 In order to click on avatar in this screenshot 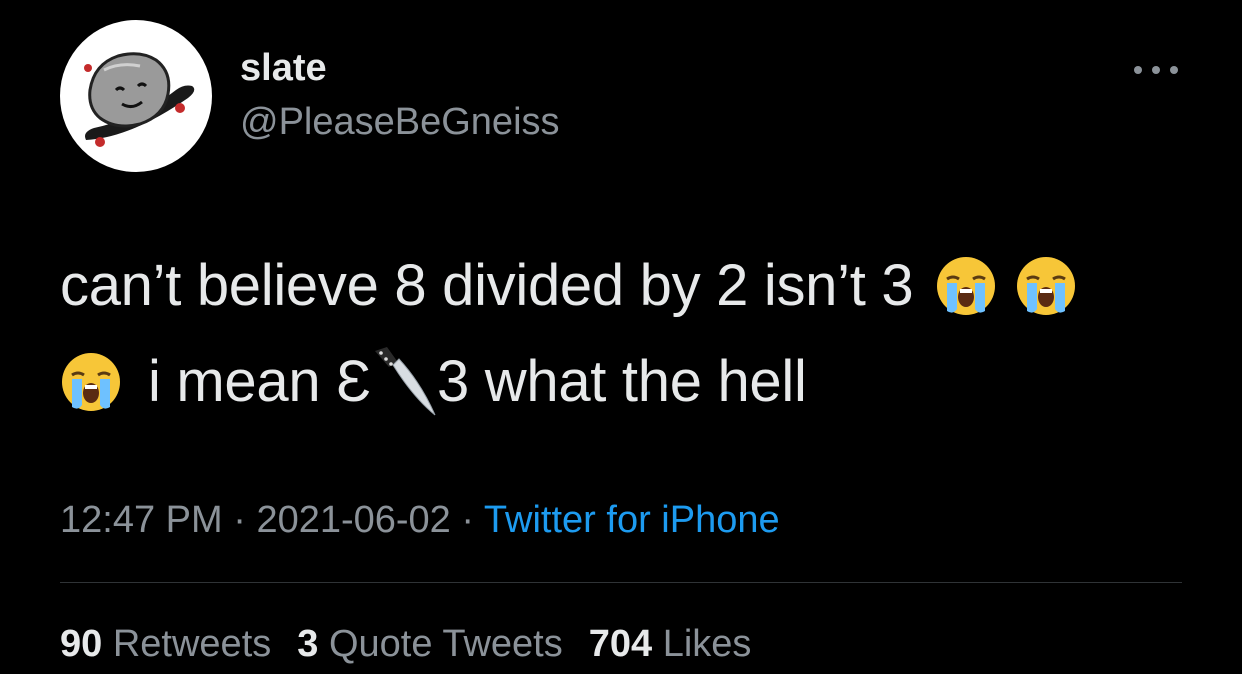, I will do `click(136, 96)`.